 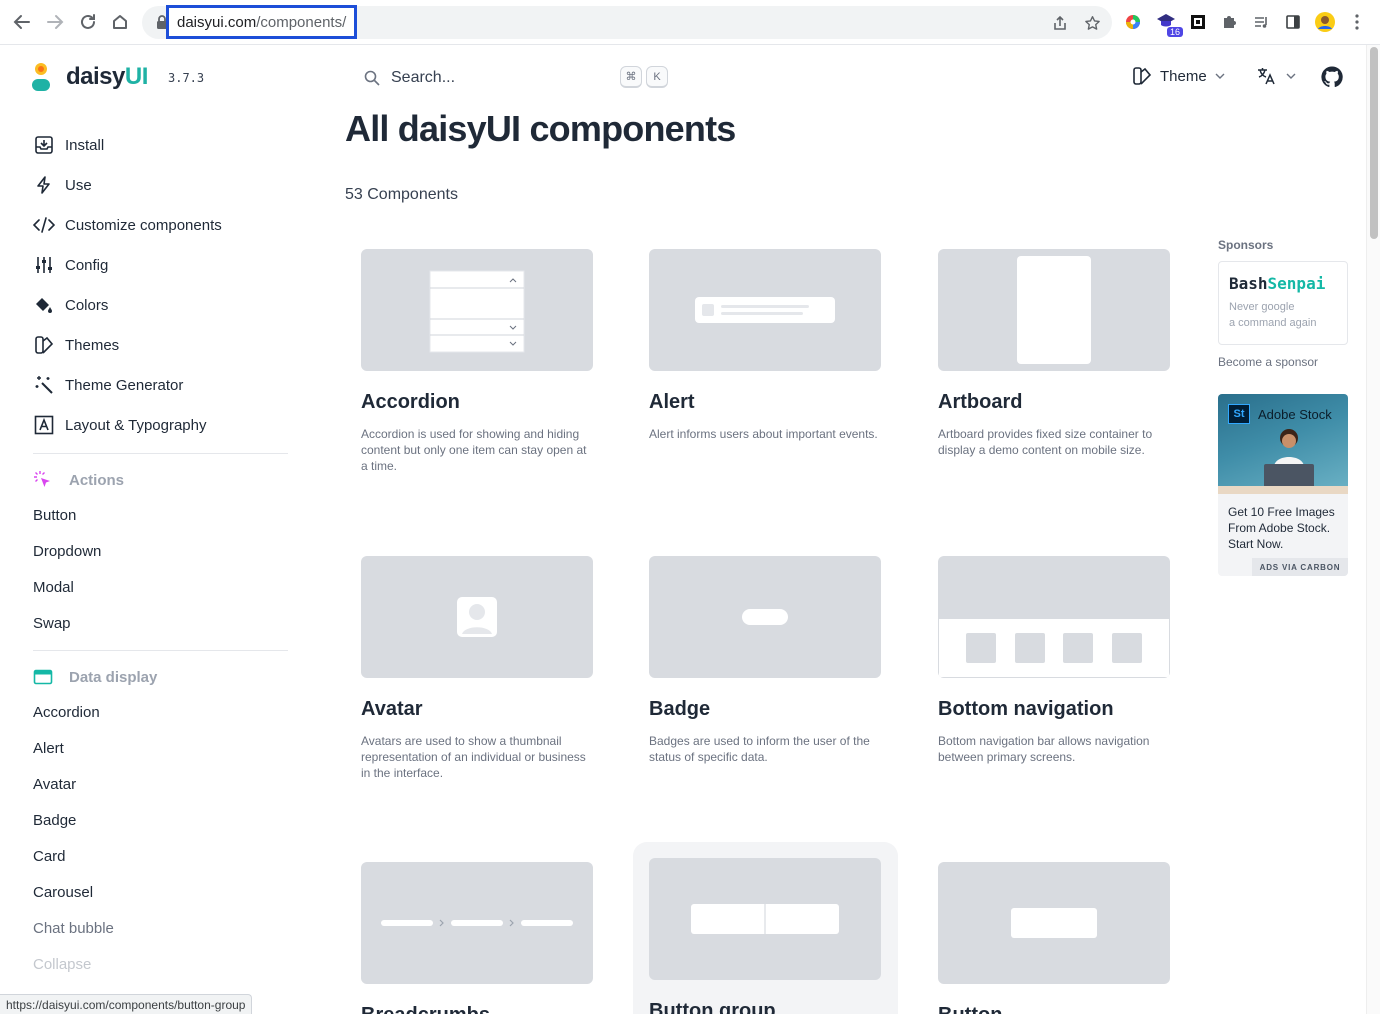 I want to click on sidebar-link-card: Card, so click(x=49, y=856).